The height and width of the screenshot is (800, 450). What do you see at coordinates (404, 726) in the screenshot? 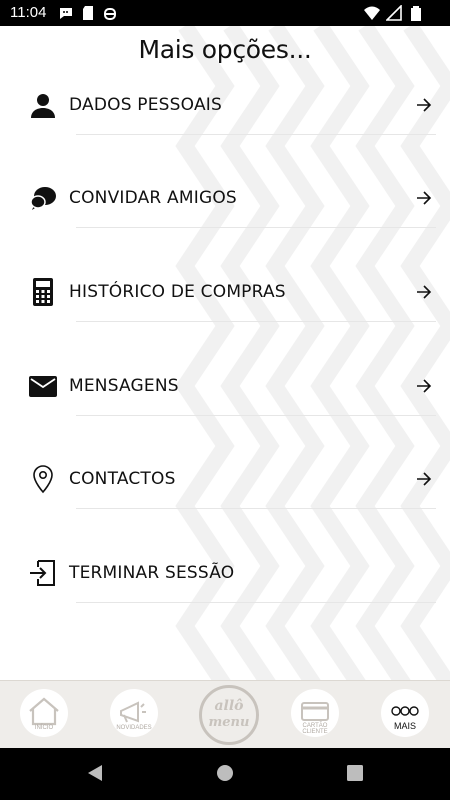
I see `tab-label: MAIS` at bounding box center [404, 726].